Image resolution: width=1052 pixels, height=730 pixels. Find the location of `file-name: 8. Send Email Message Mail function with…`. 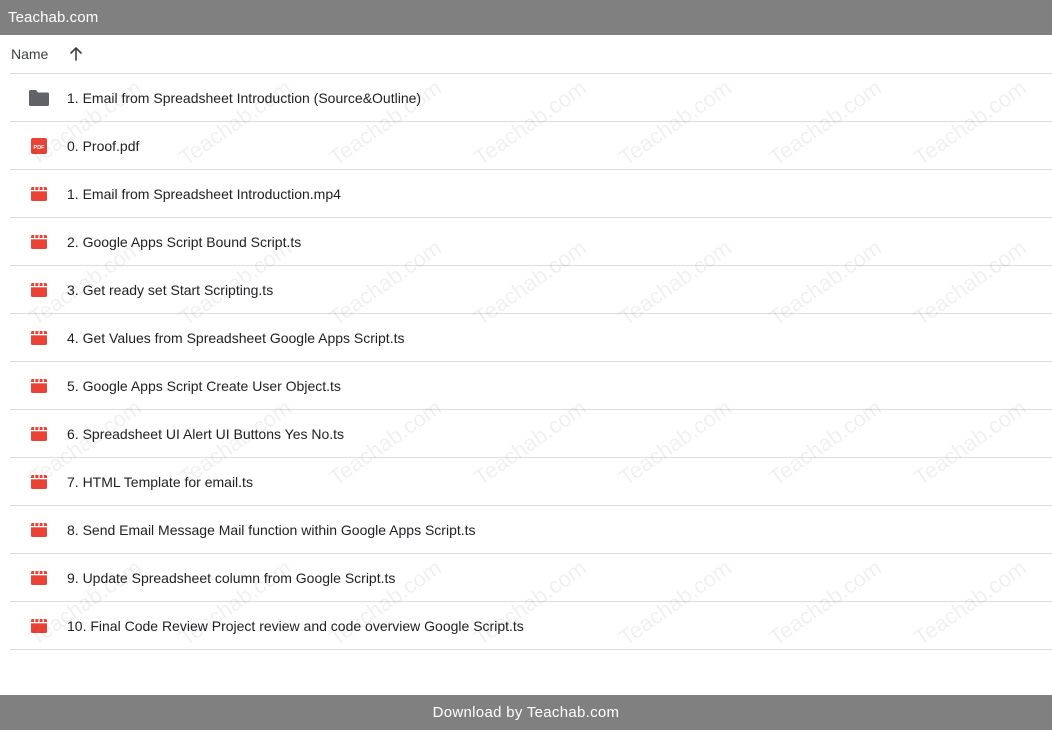

file-name: 8. Send Email Message Mail function with… is located at coordinates (271, 529).